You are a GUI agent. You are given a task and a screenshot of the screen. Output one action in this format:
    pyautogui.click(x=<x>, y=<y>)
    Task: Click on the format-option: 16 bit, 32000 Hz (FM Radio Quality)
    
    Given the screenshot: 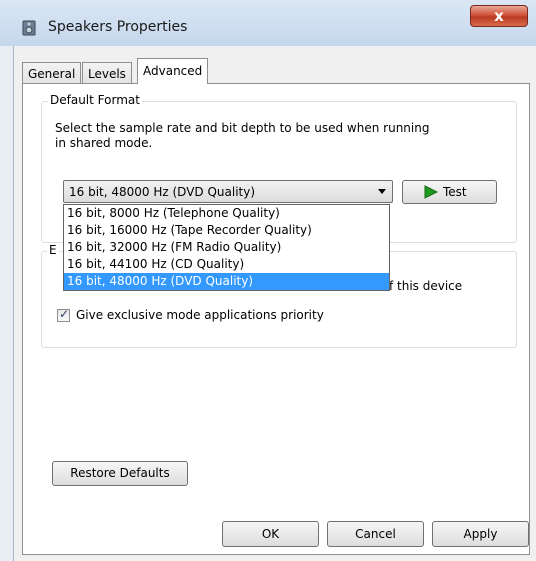 What is the action you would take?
    pyautogui.click(x=226, y=247)
    